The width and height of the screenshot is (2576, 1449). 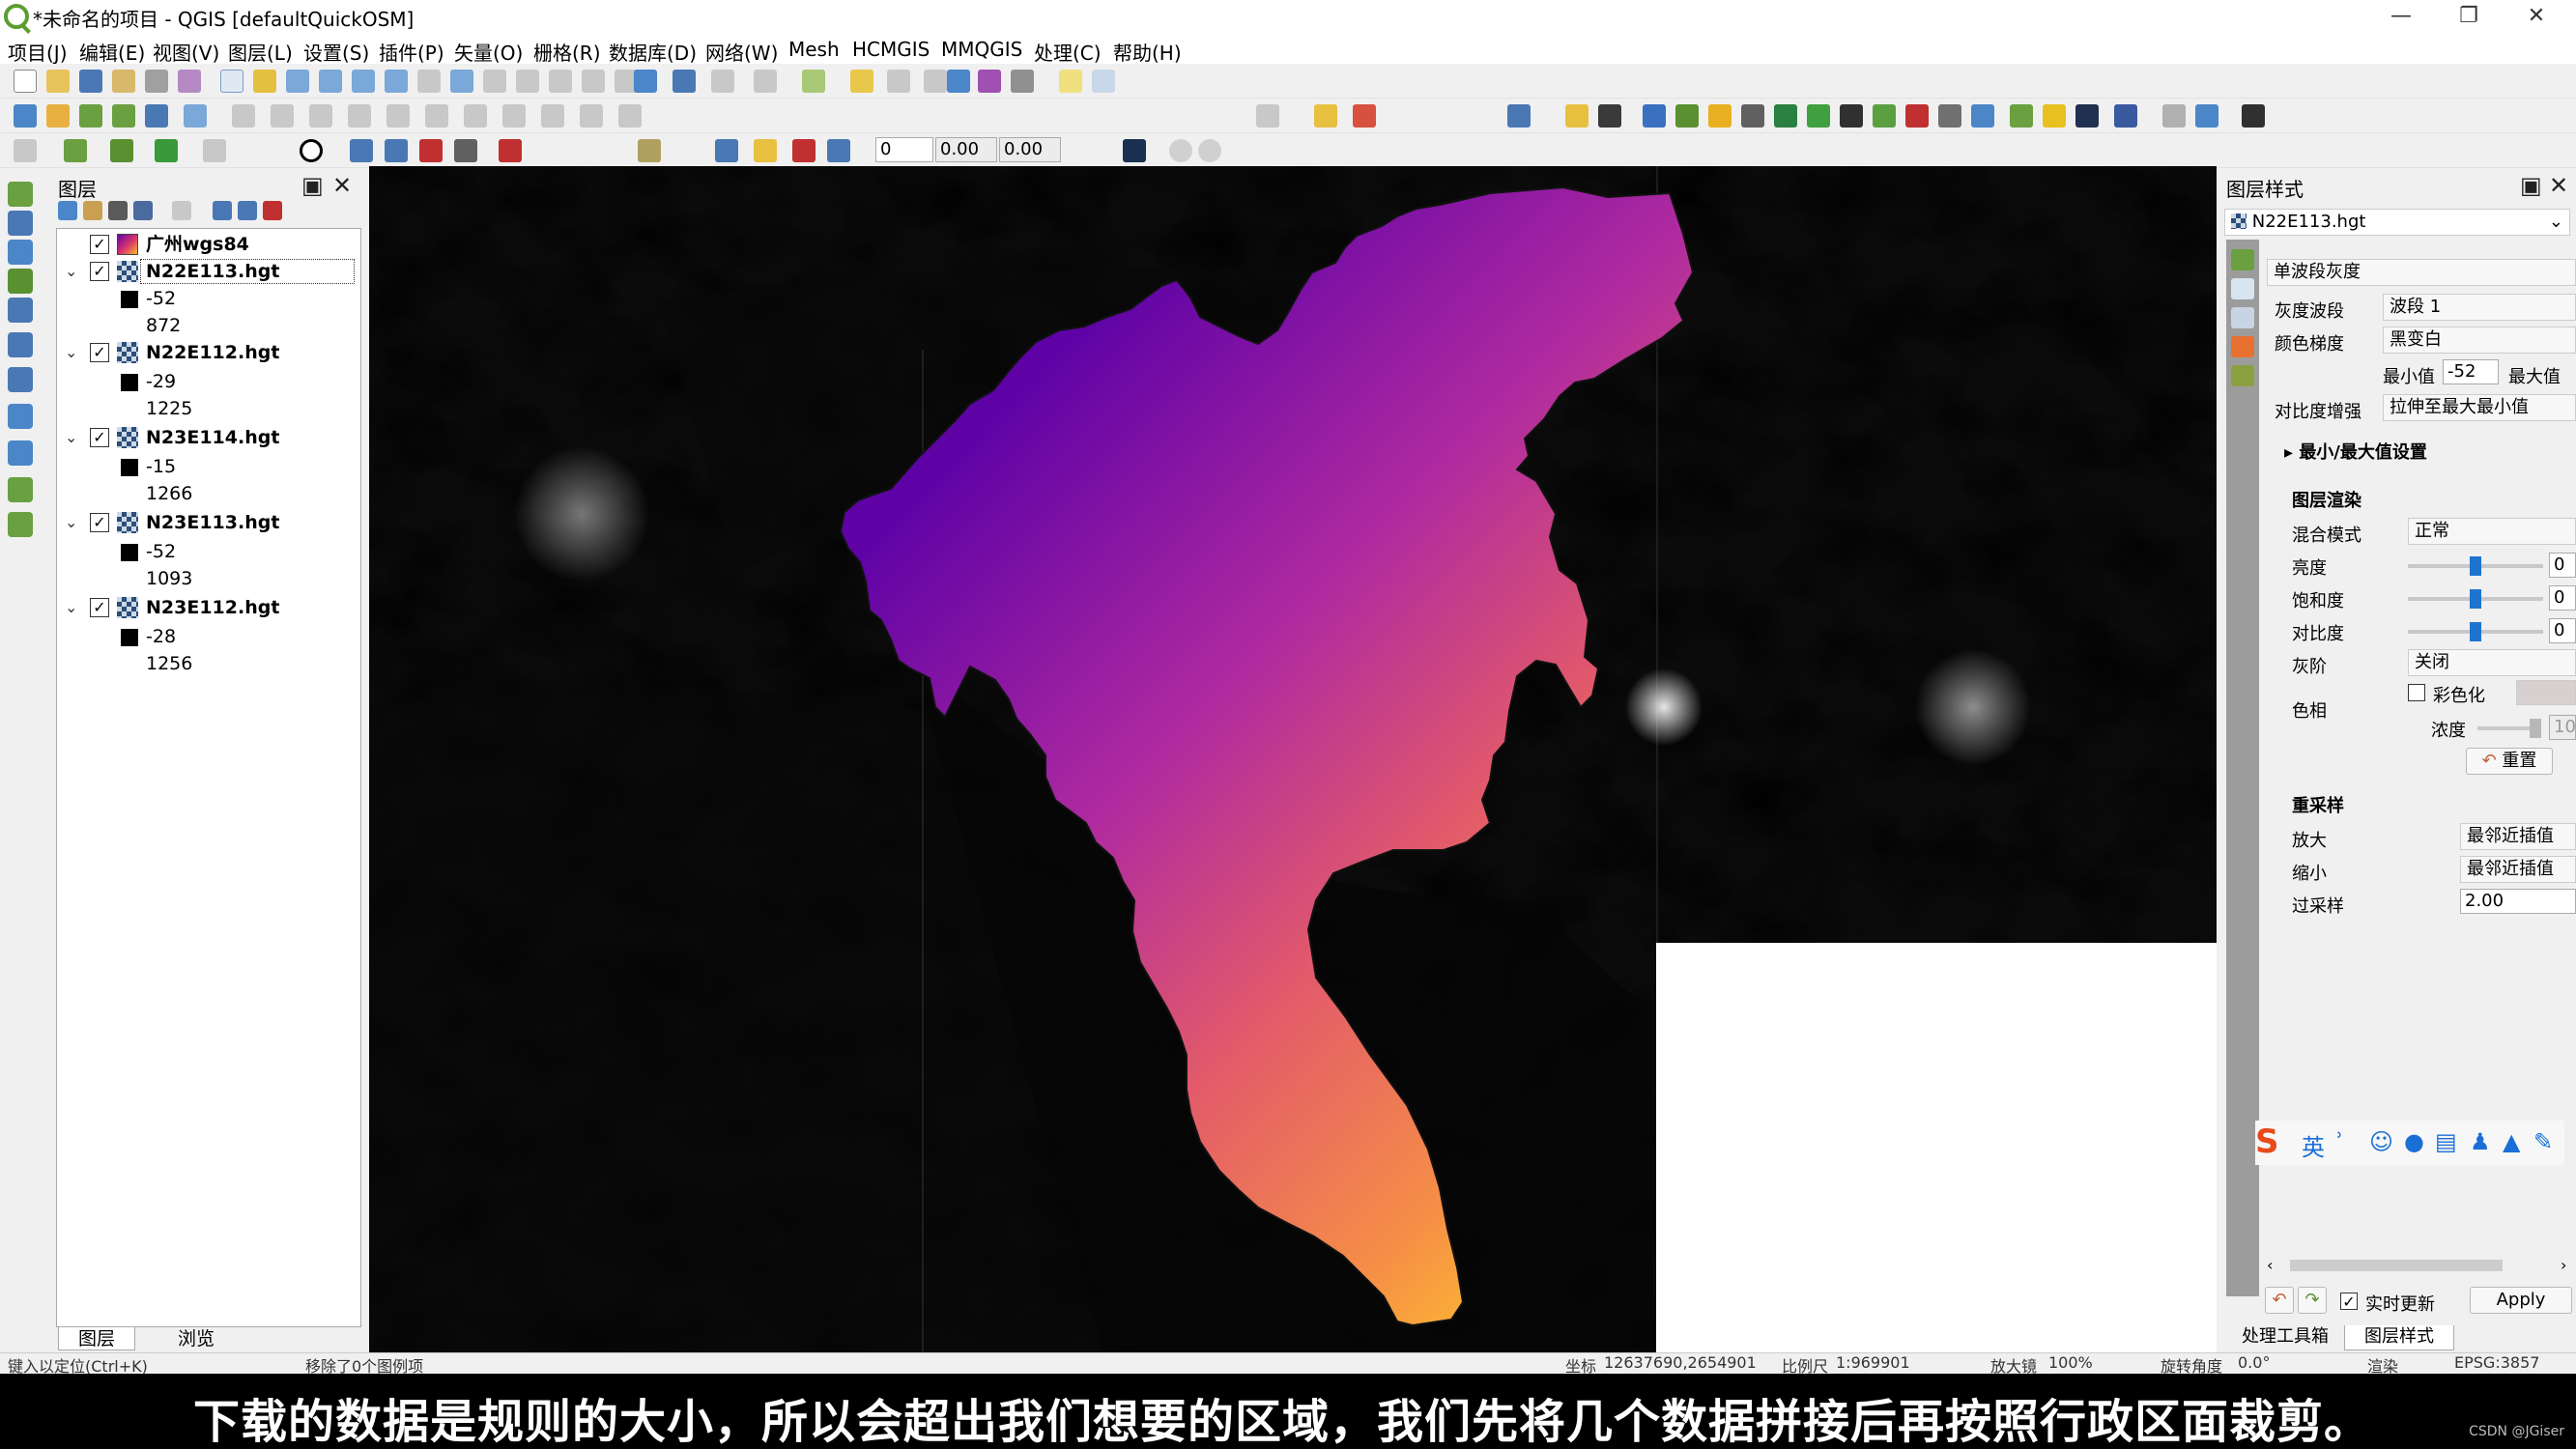 What do you see at coordinates (157, 81) in the screenshot?
I see `print-layout-icon` at bounding box center [157, 81].